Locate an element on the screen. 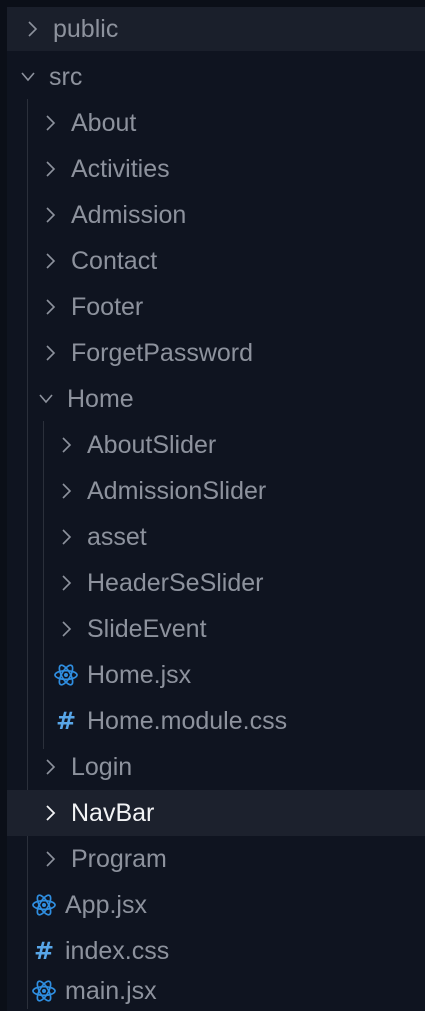 Image resolution: width=425 pixels, height=1011 pixels. tree-item-main-jsx: main.jsx is located at coordinates (216, 991).